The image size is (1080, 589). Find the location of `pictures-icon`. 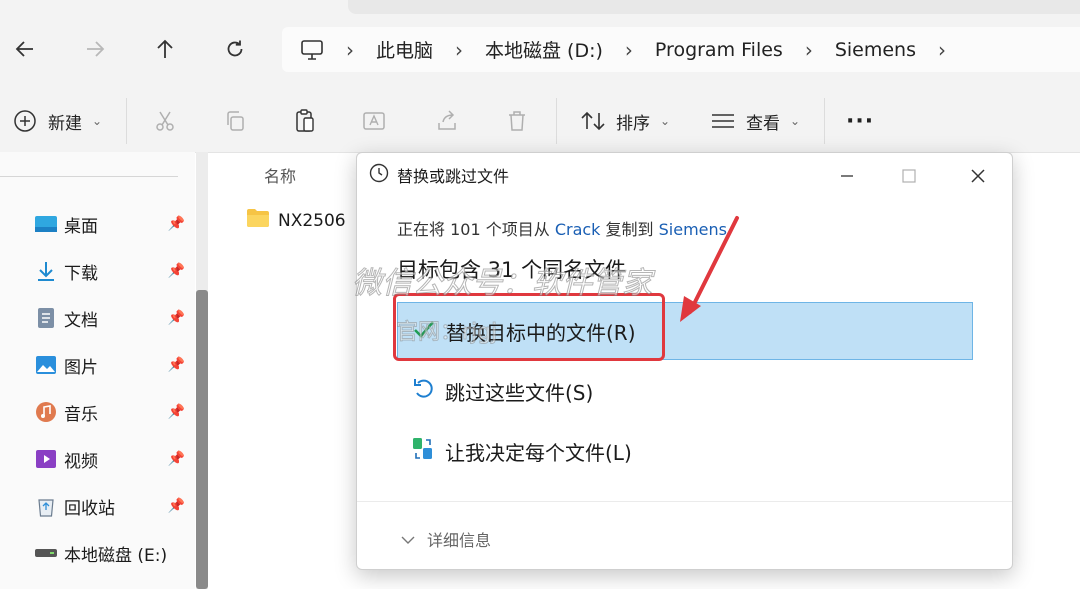

pictures-icon is located at coordinates (46, 365).